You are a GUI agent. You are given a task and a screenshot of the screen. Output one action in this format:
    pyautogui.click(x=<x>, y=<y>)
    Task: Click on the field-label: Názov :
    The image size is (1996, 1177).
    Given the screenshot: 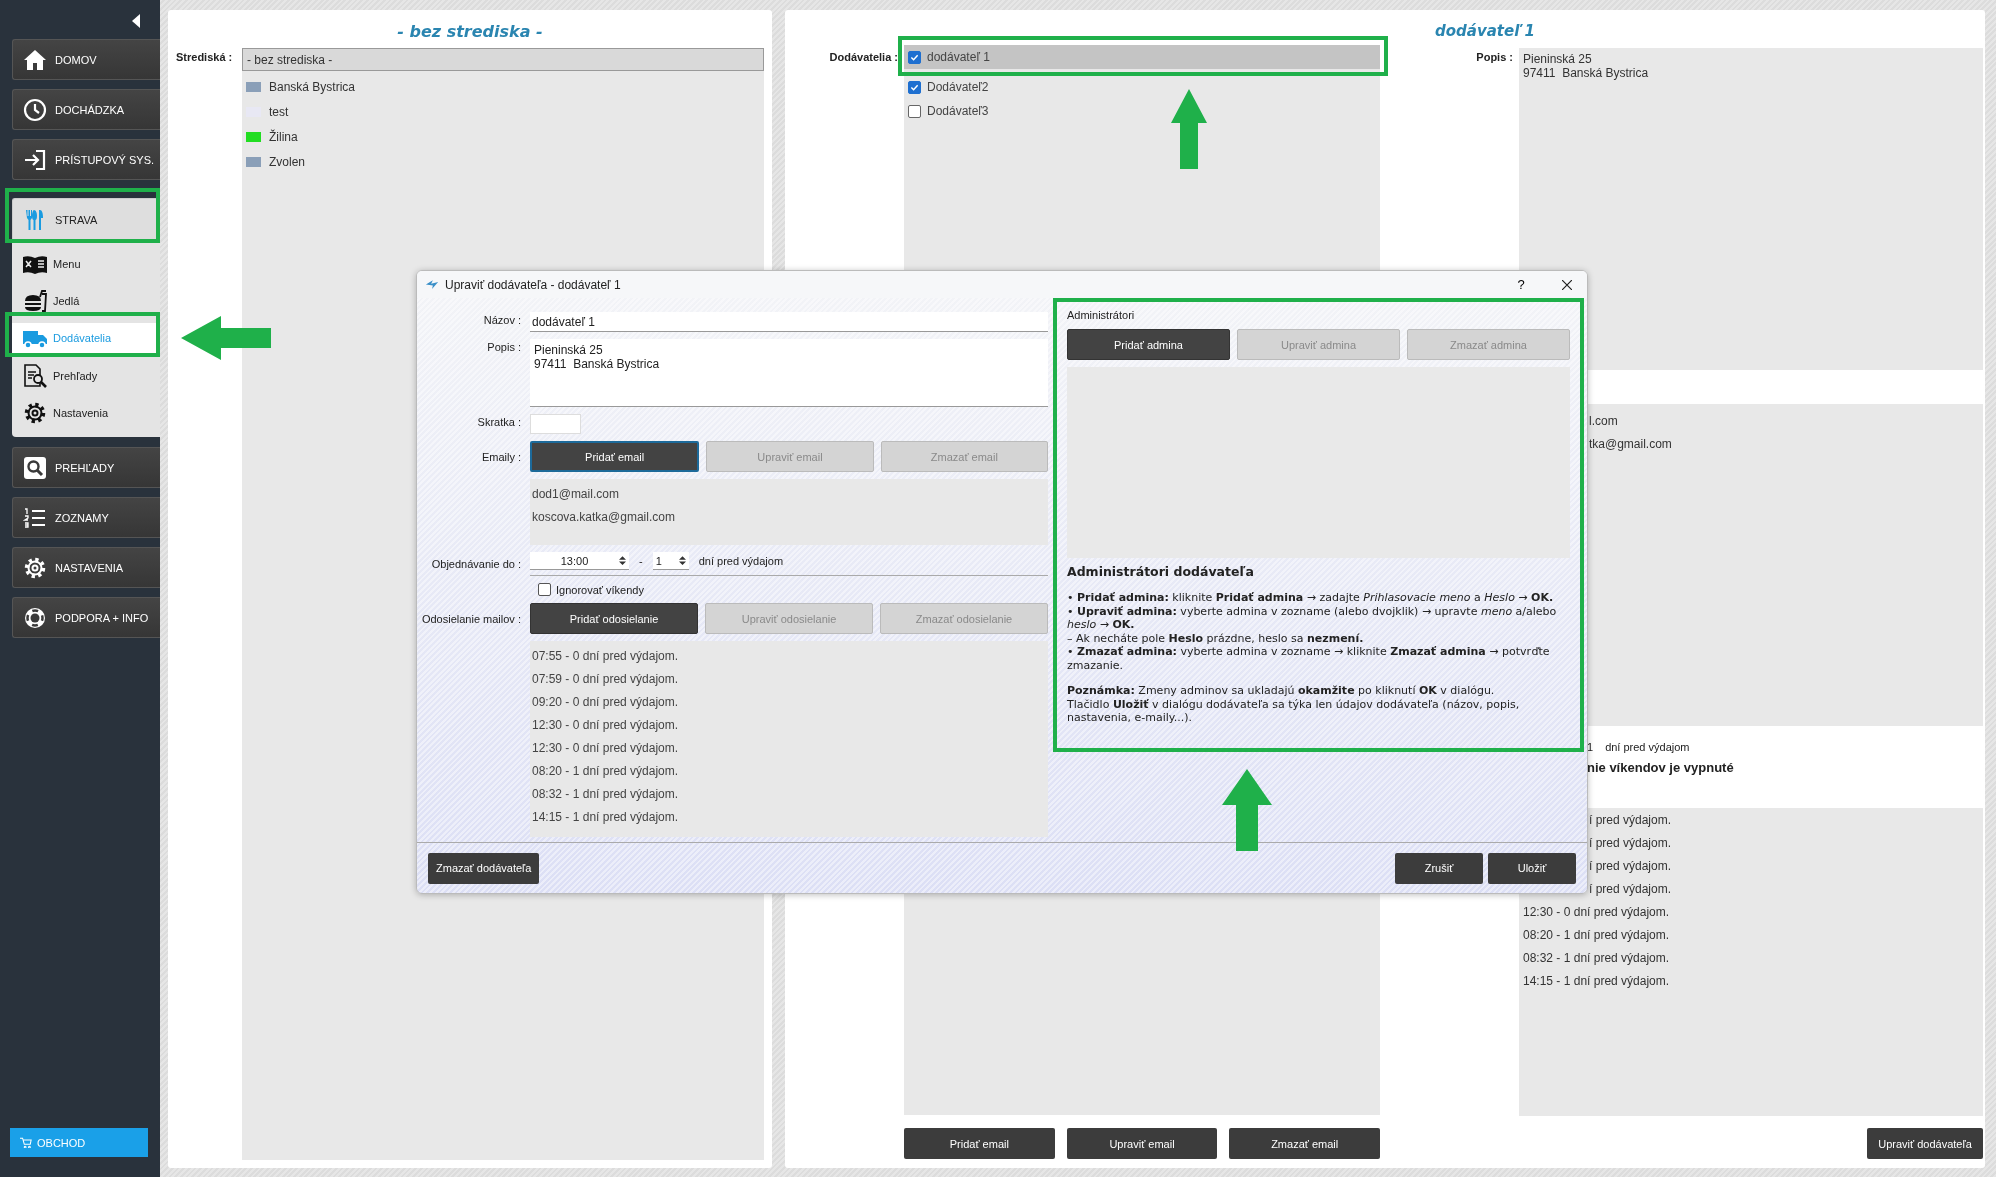 What is the action you would take?
    pyautogui.click(x=501, y=320)
    